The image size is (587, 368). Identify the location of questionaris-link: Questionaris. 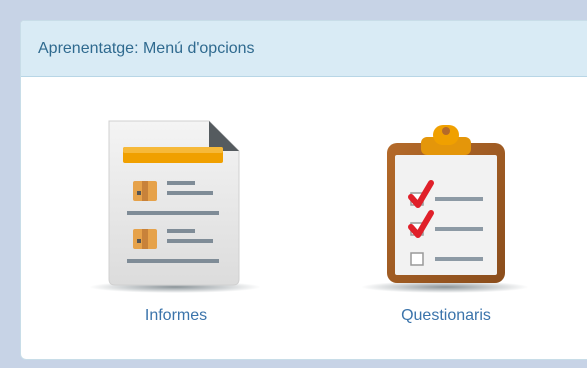
(446, 316).